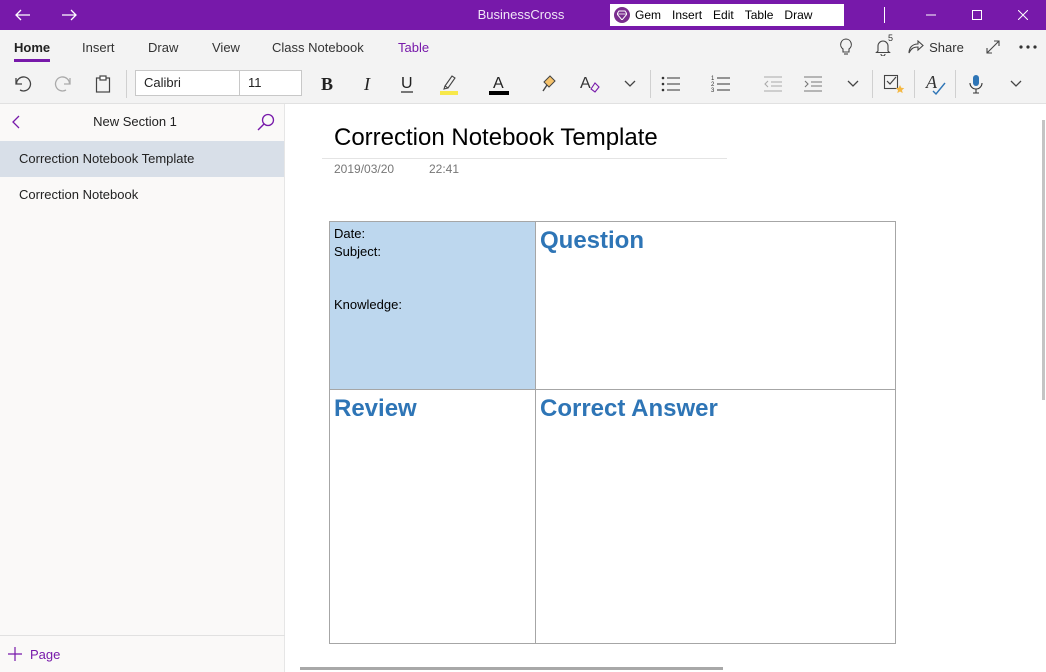  What do you see at coordinates (648, 15) in the screenshot?
I see `gem-menu-gem: Gem` at bounding box center [648, 15].